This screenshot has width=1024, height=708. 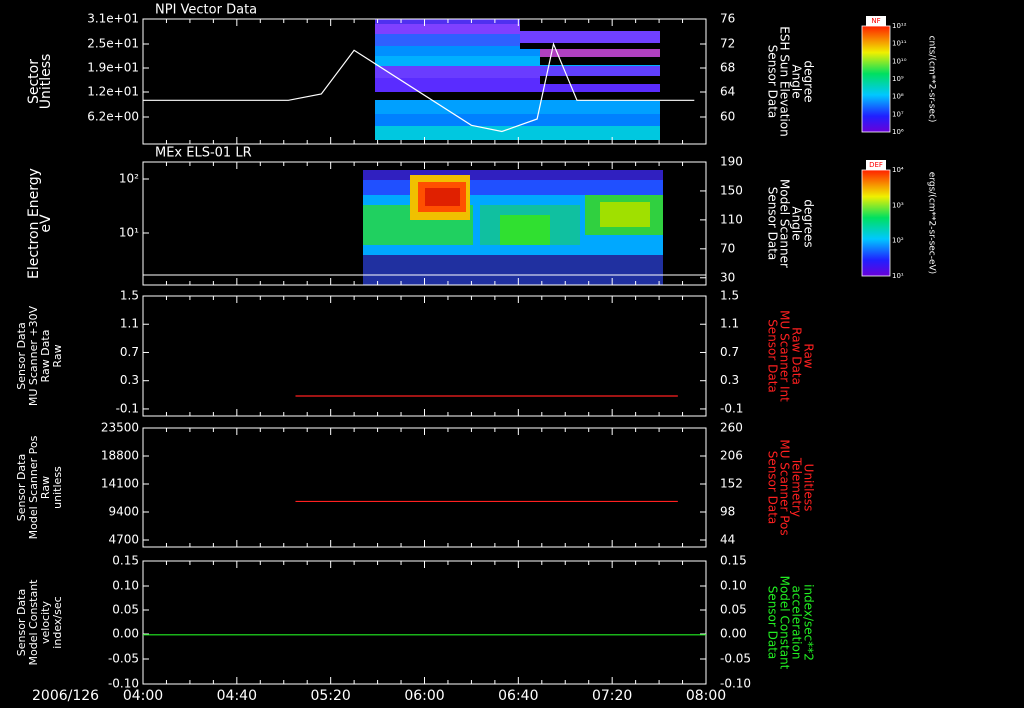 What do you see at coordinates (127, 408) in the screenshot?
I see `left-tick-label: -0.1` at bounding box center [127, 408].